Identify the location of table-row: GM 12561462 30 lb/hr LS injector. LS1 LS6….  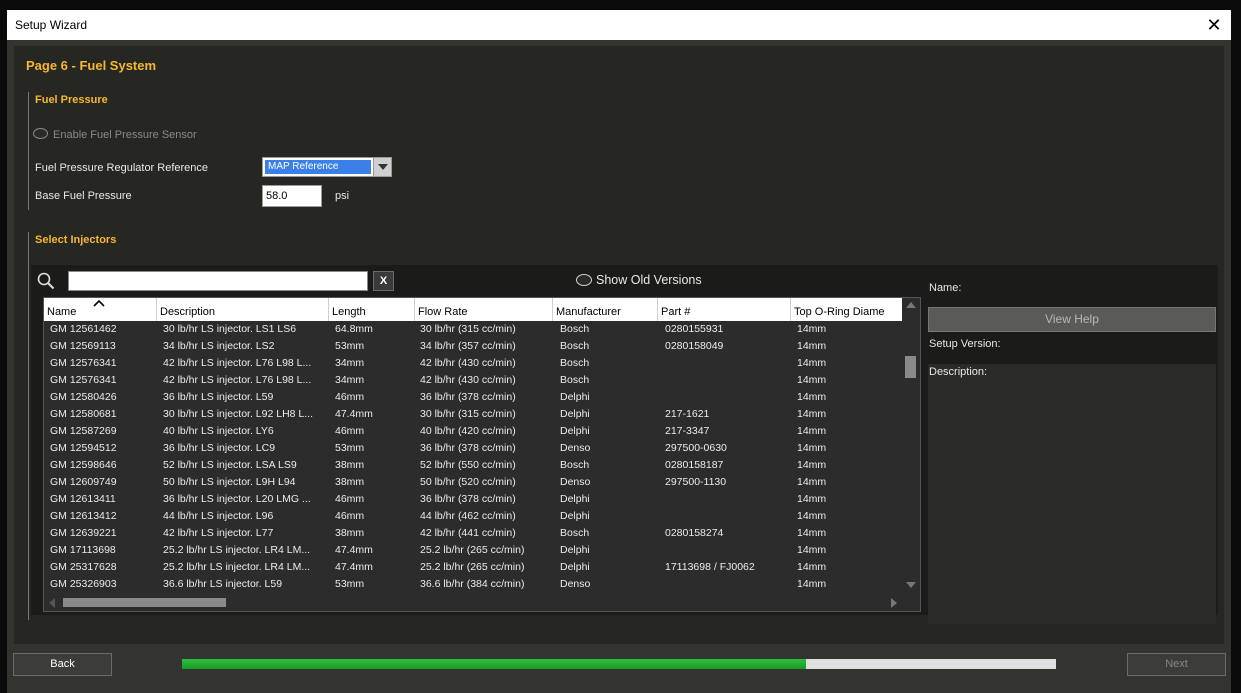
(473, 329).